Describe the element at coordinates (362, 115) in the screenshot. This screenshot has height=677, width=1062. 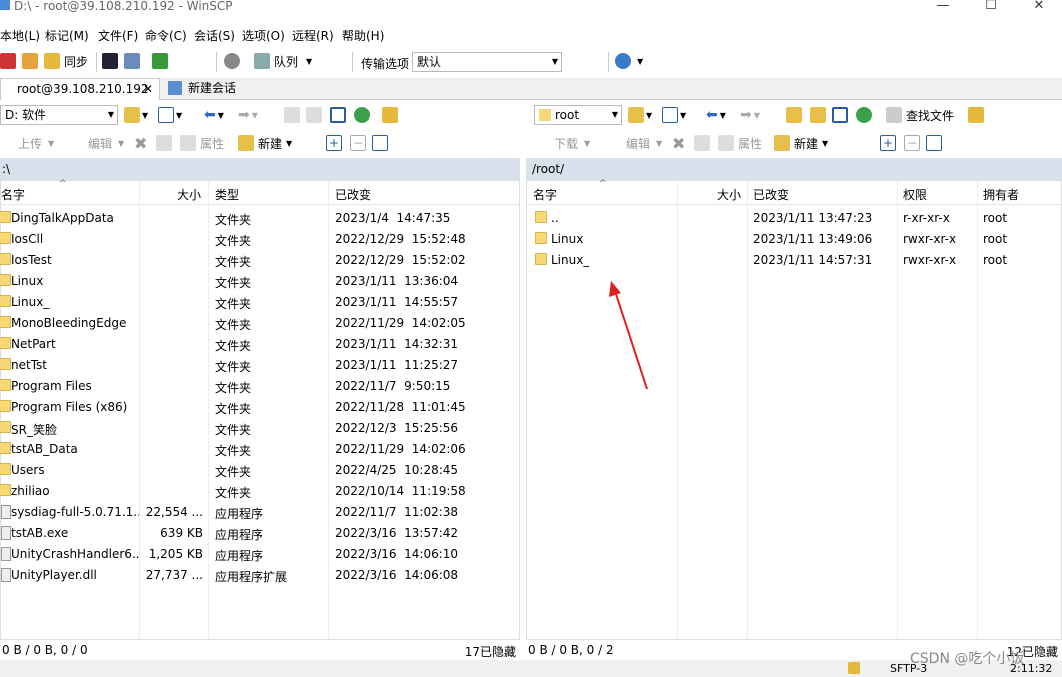
I see `refresh-icon` at that location.